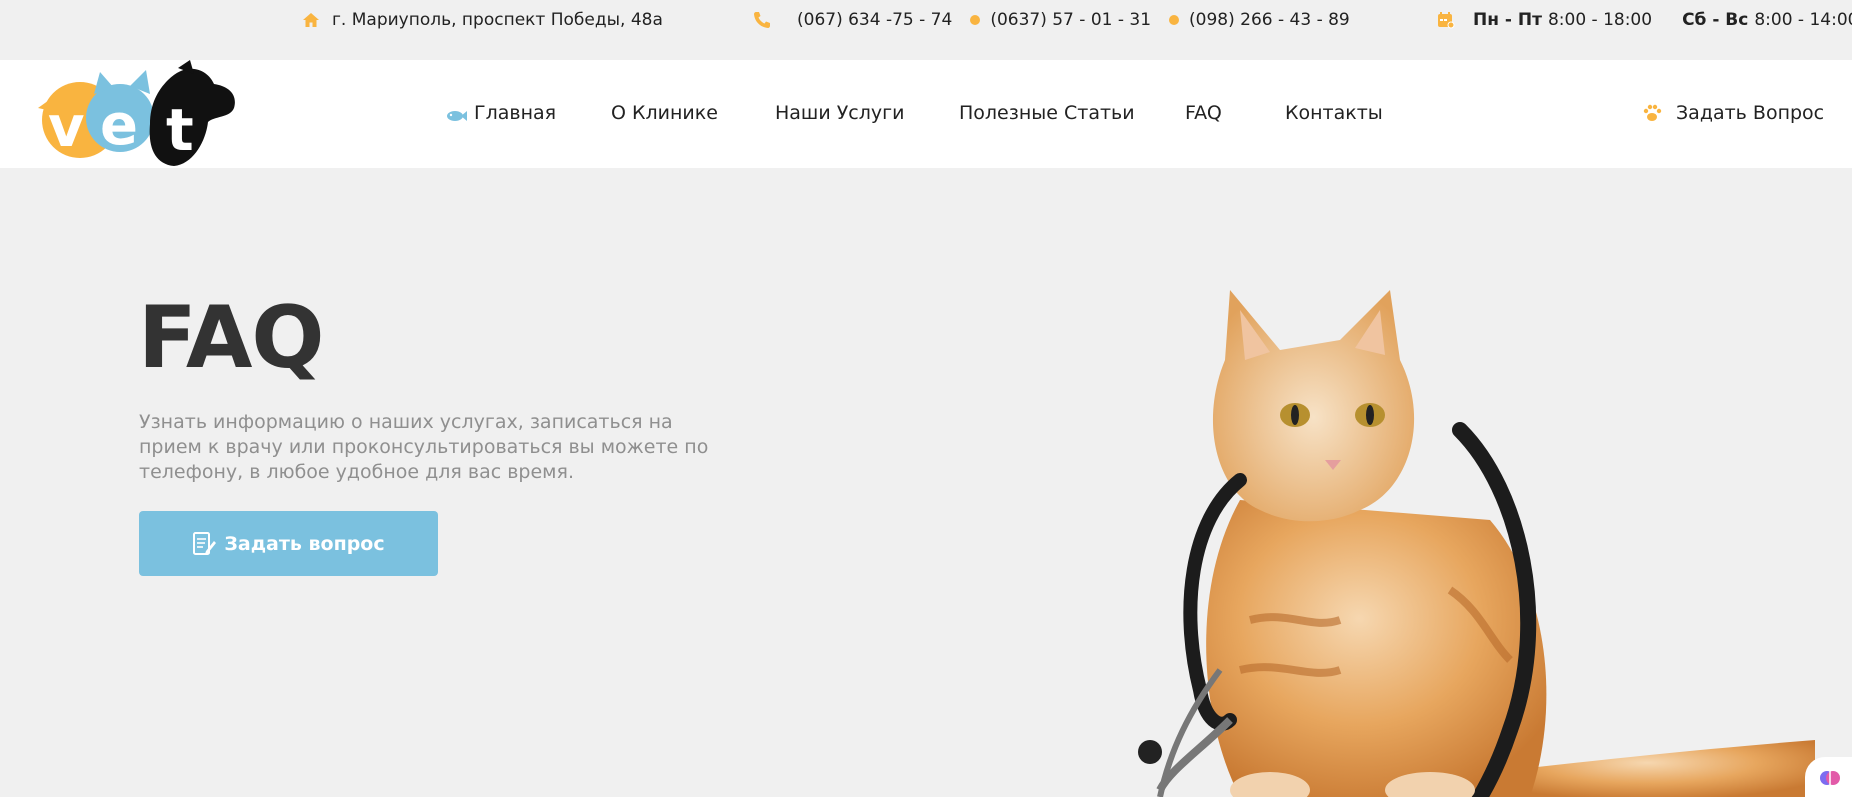 Image resolution: width=1852 pixels, height=797 pixels. What do you see at coordinates (1652, 113) in the screenshot?
I see `paw-icon` at bounding box center [1652, 113].